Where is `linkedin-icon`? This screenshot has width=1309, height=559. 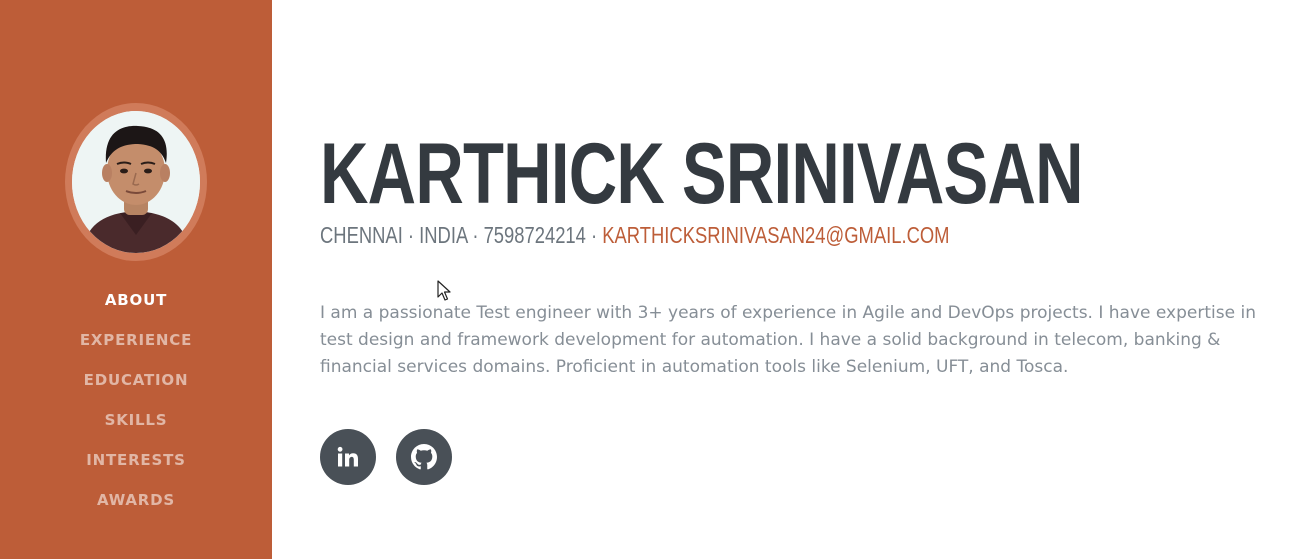 linkedin-icon is located at coordinates (347, 456).